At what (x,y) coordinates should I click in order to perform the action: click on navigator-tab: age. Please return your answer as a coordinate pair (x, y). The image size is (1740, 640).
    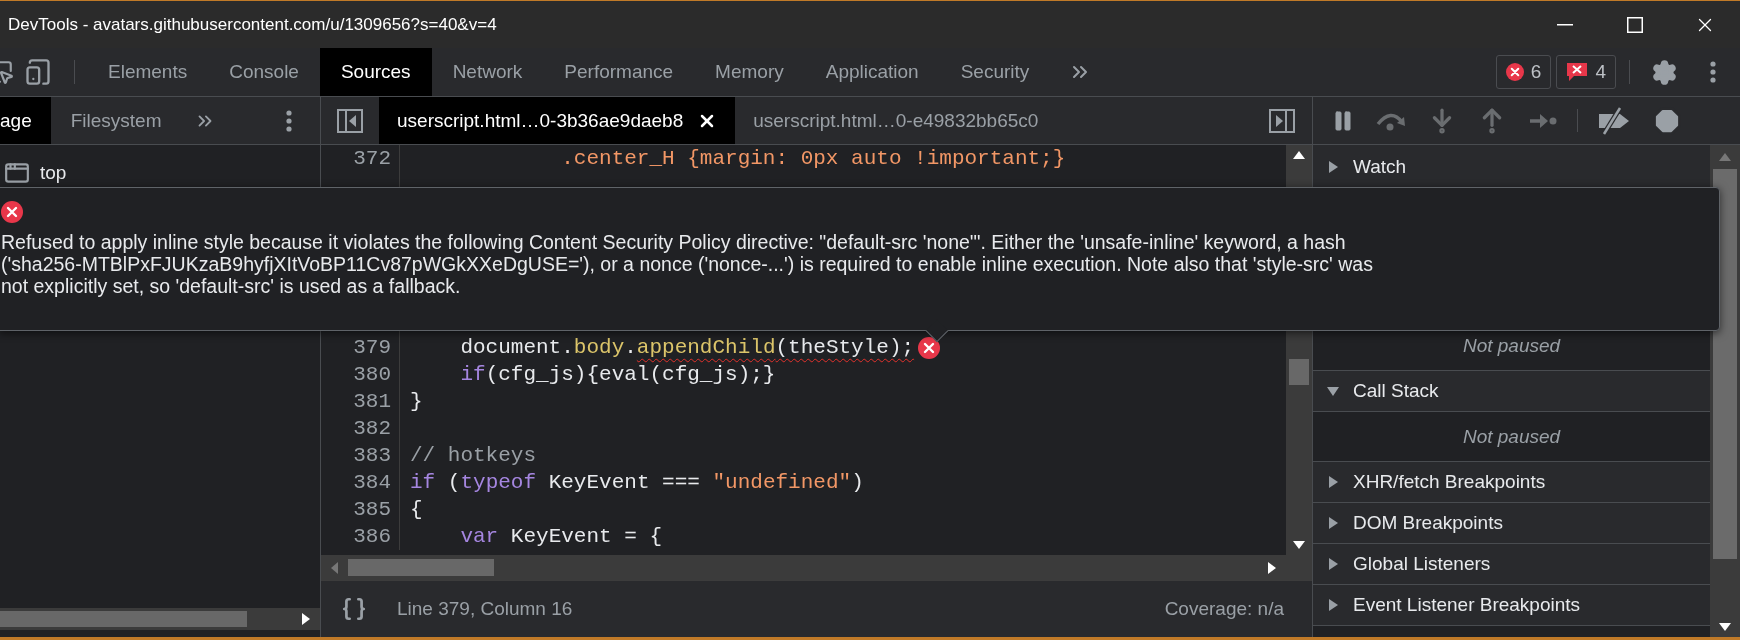
    Looking at the image, I should click on (25, 120).